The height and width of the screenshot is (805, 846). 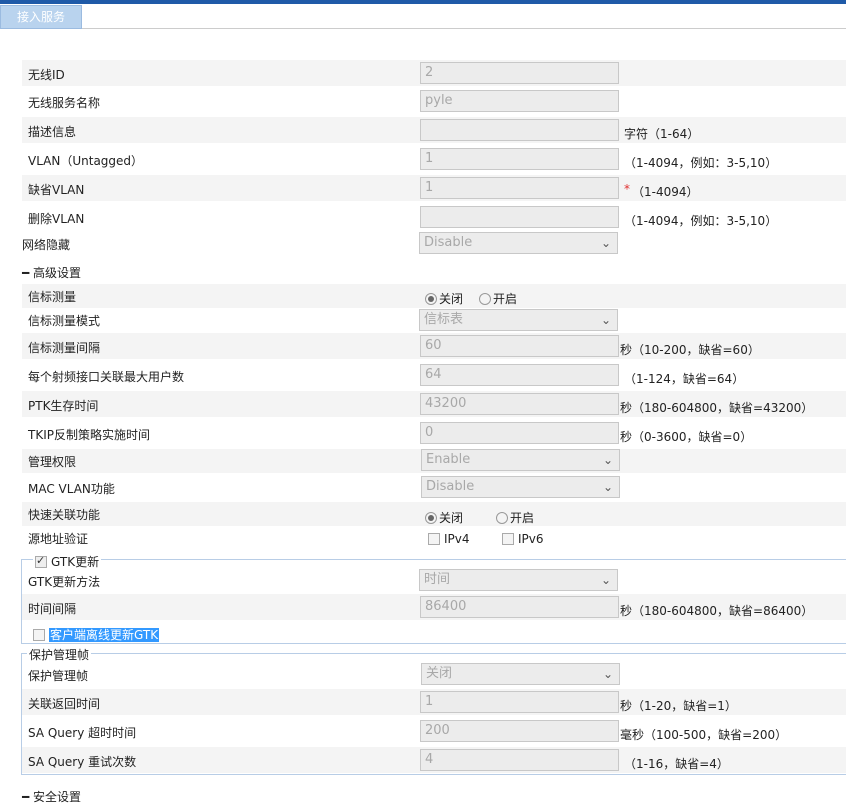 What do you see at coordinates (46, 75) in the screenshot?
I see `wireless-id-label: 无线ID` at bounding box center [46, 75].